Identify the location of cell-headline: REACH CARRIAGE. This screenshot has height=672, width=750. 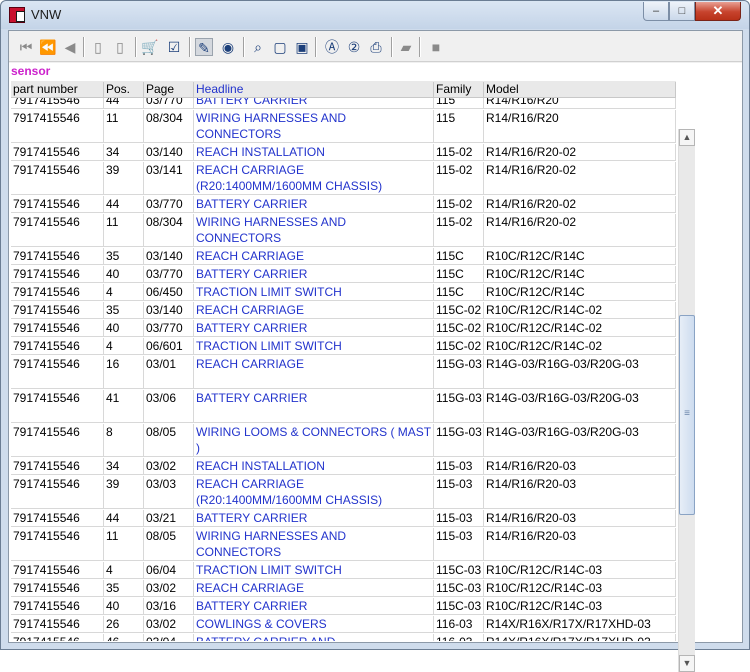
(314, 588).